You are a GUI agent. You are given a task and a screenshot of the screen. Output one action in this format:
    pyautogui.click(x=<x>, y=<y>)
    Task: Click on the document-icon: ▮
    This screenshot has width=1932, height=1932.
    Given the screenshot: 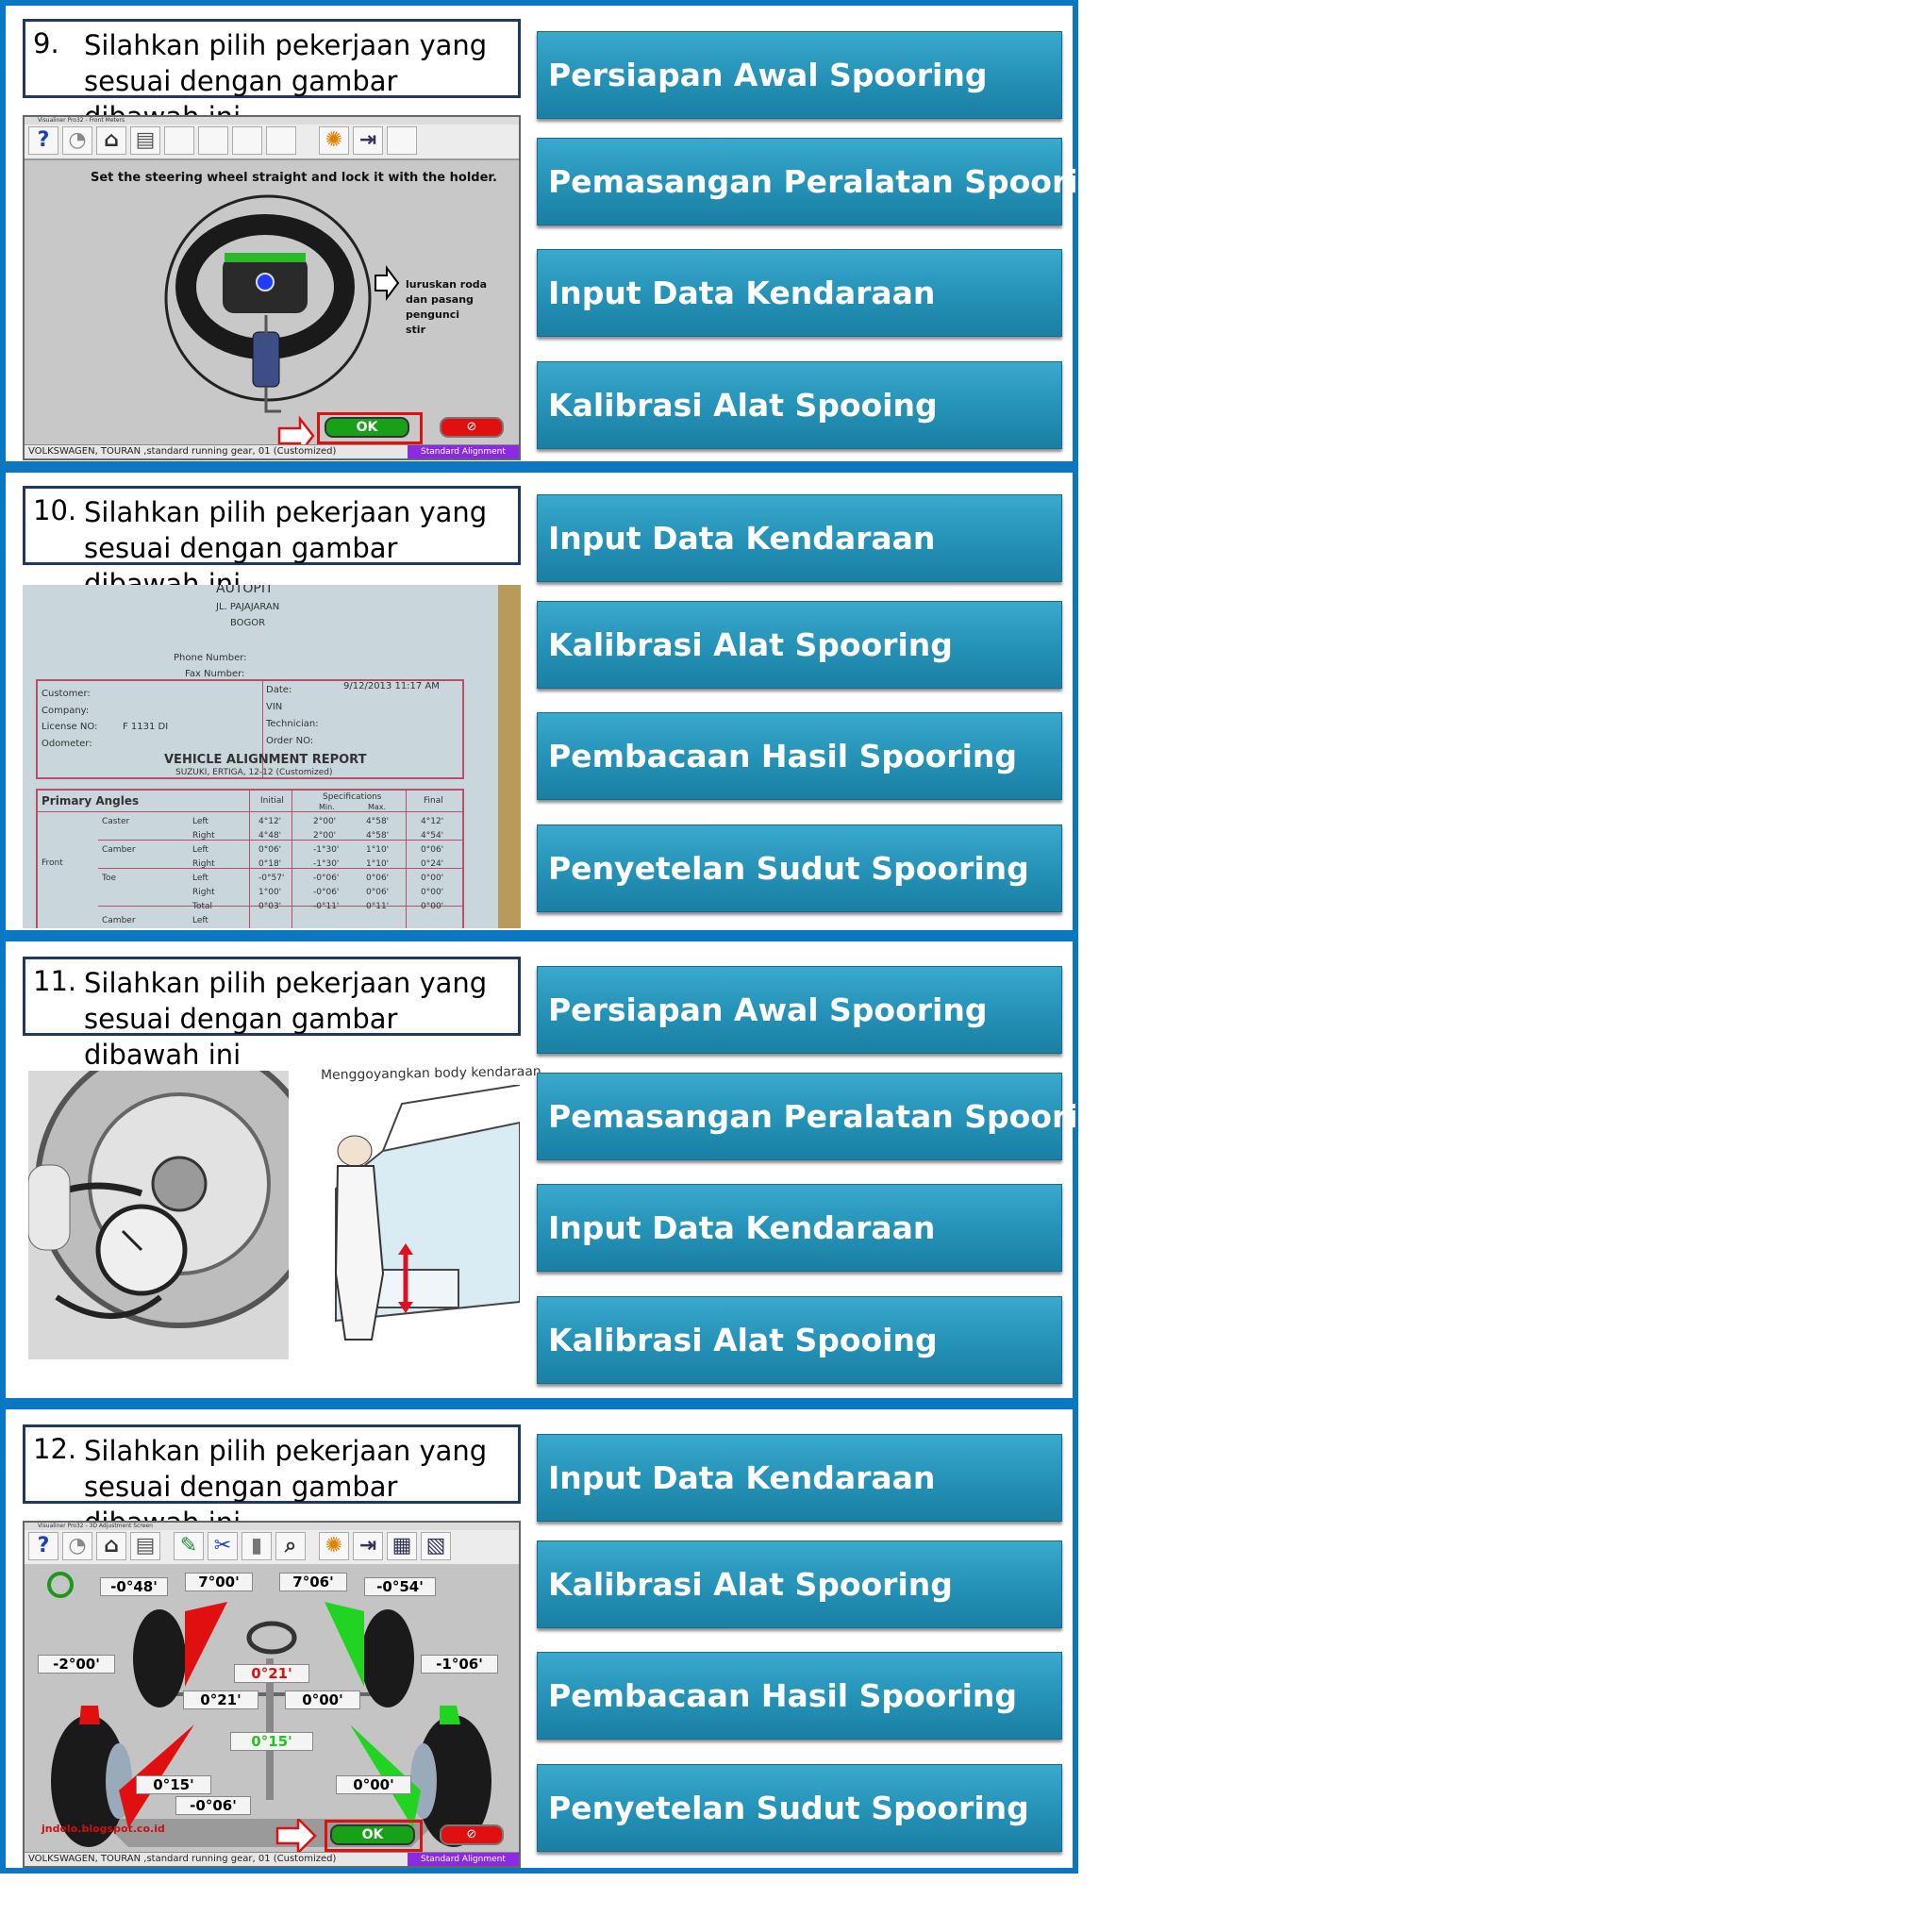 What is the action you would take?
    pyautogui.click(x=257, y=1546)
    